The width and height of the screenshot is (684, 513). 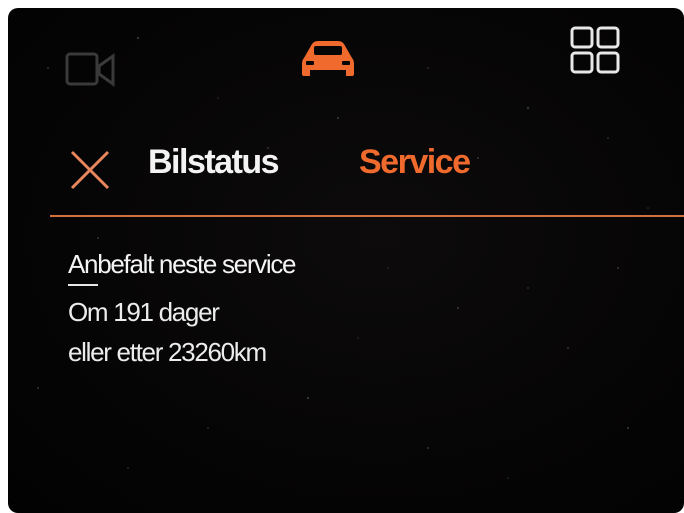 What do you see at coordinates (214, 162) in the screenshot?
I see `tab-bilstatus: Bilstatus` at bounding box center [214, 162].